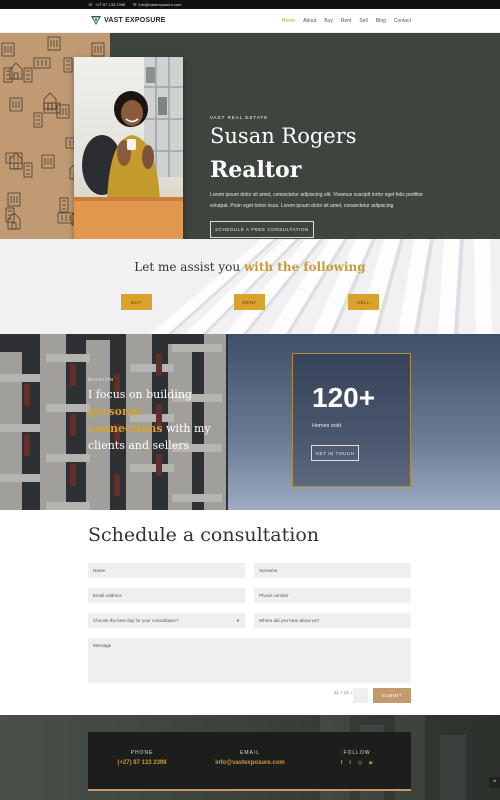  Describe the element at coordinates (249, 753) in the screenshot. I see `footer-email-heading: EMAIL` at that location.